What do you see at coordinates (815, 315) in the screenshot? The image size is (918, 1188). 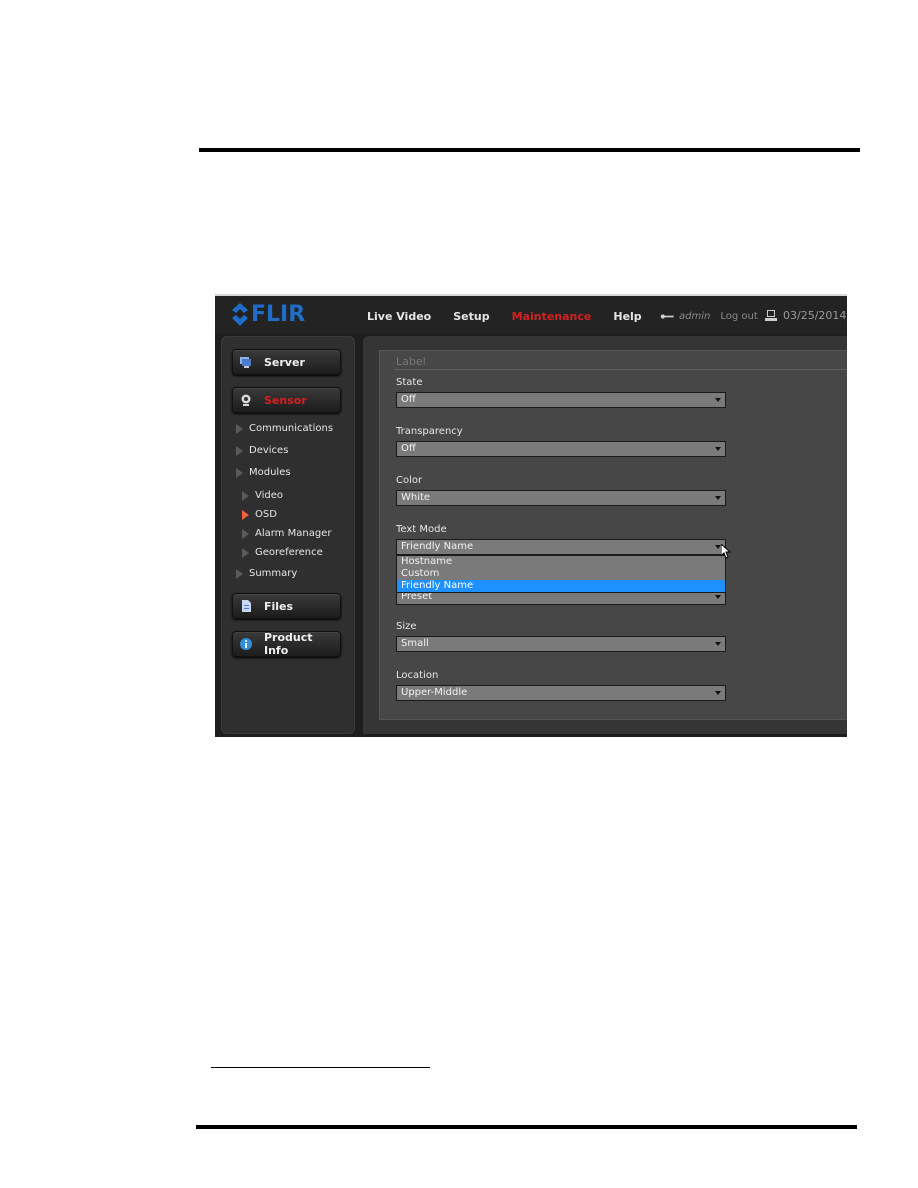 I see `datetime-text: 03/25/2014 09` at bounding box center [815, 315].